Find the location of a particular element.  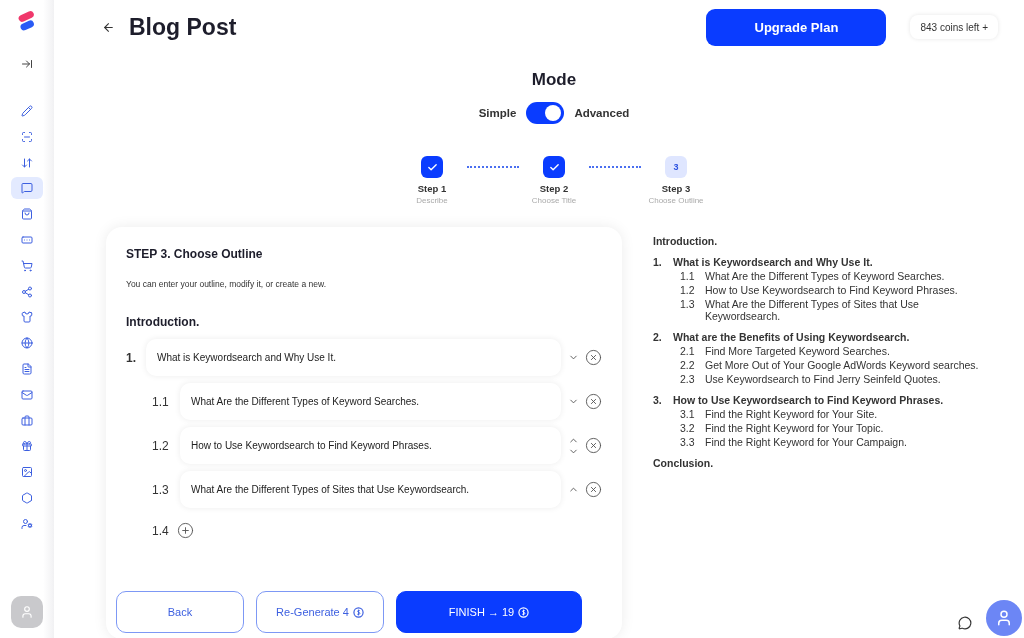

intro-heading: Introduction. is located at coordinates (163, 322).